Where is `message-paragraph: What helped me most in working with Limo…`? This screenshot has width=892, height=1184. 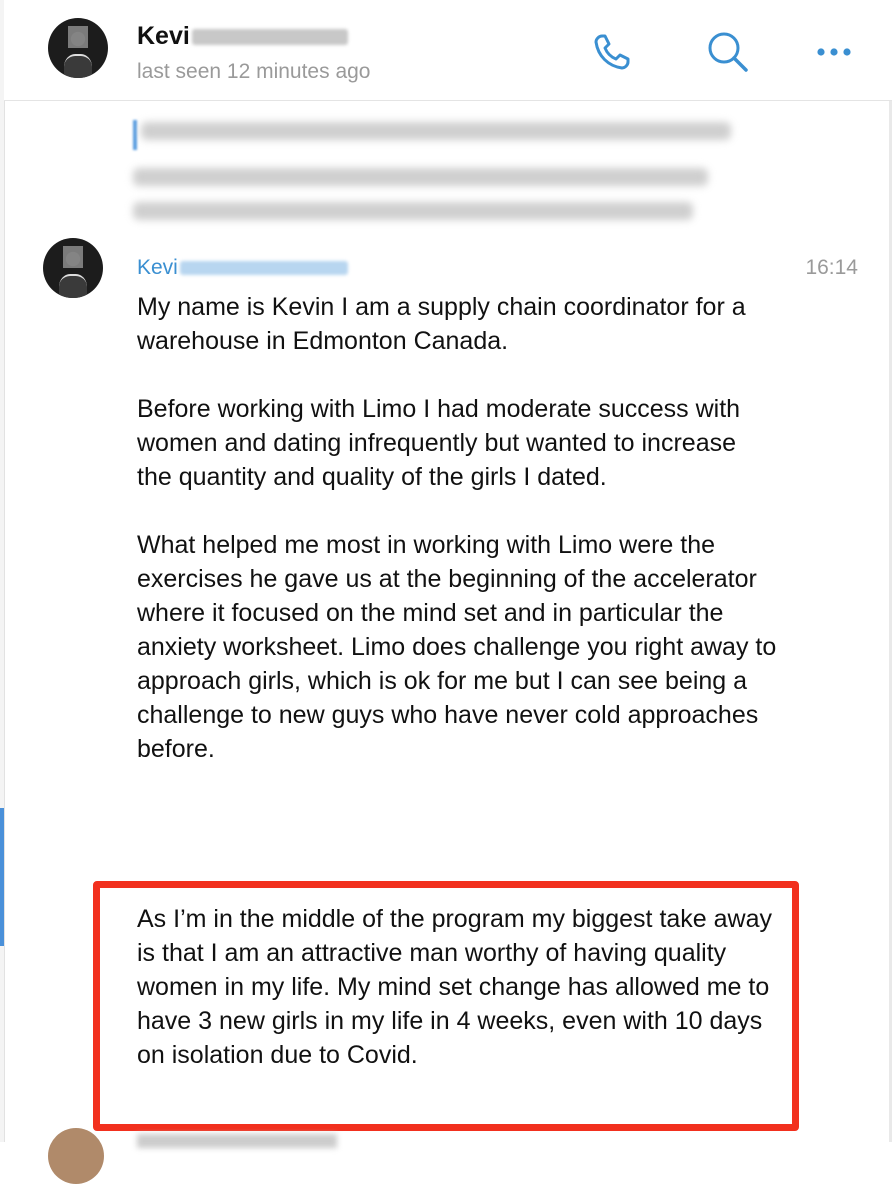 message-paragraph: What helped me most in working with Limo… is located at coordinates (457, 647).